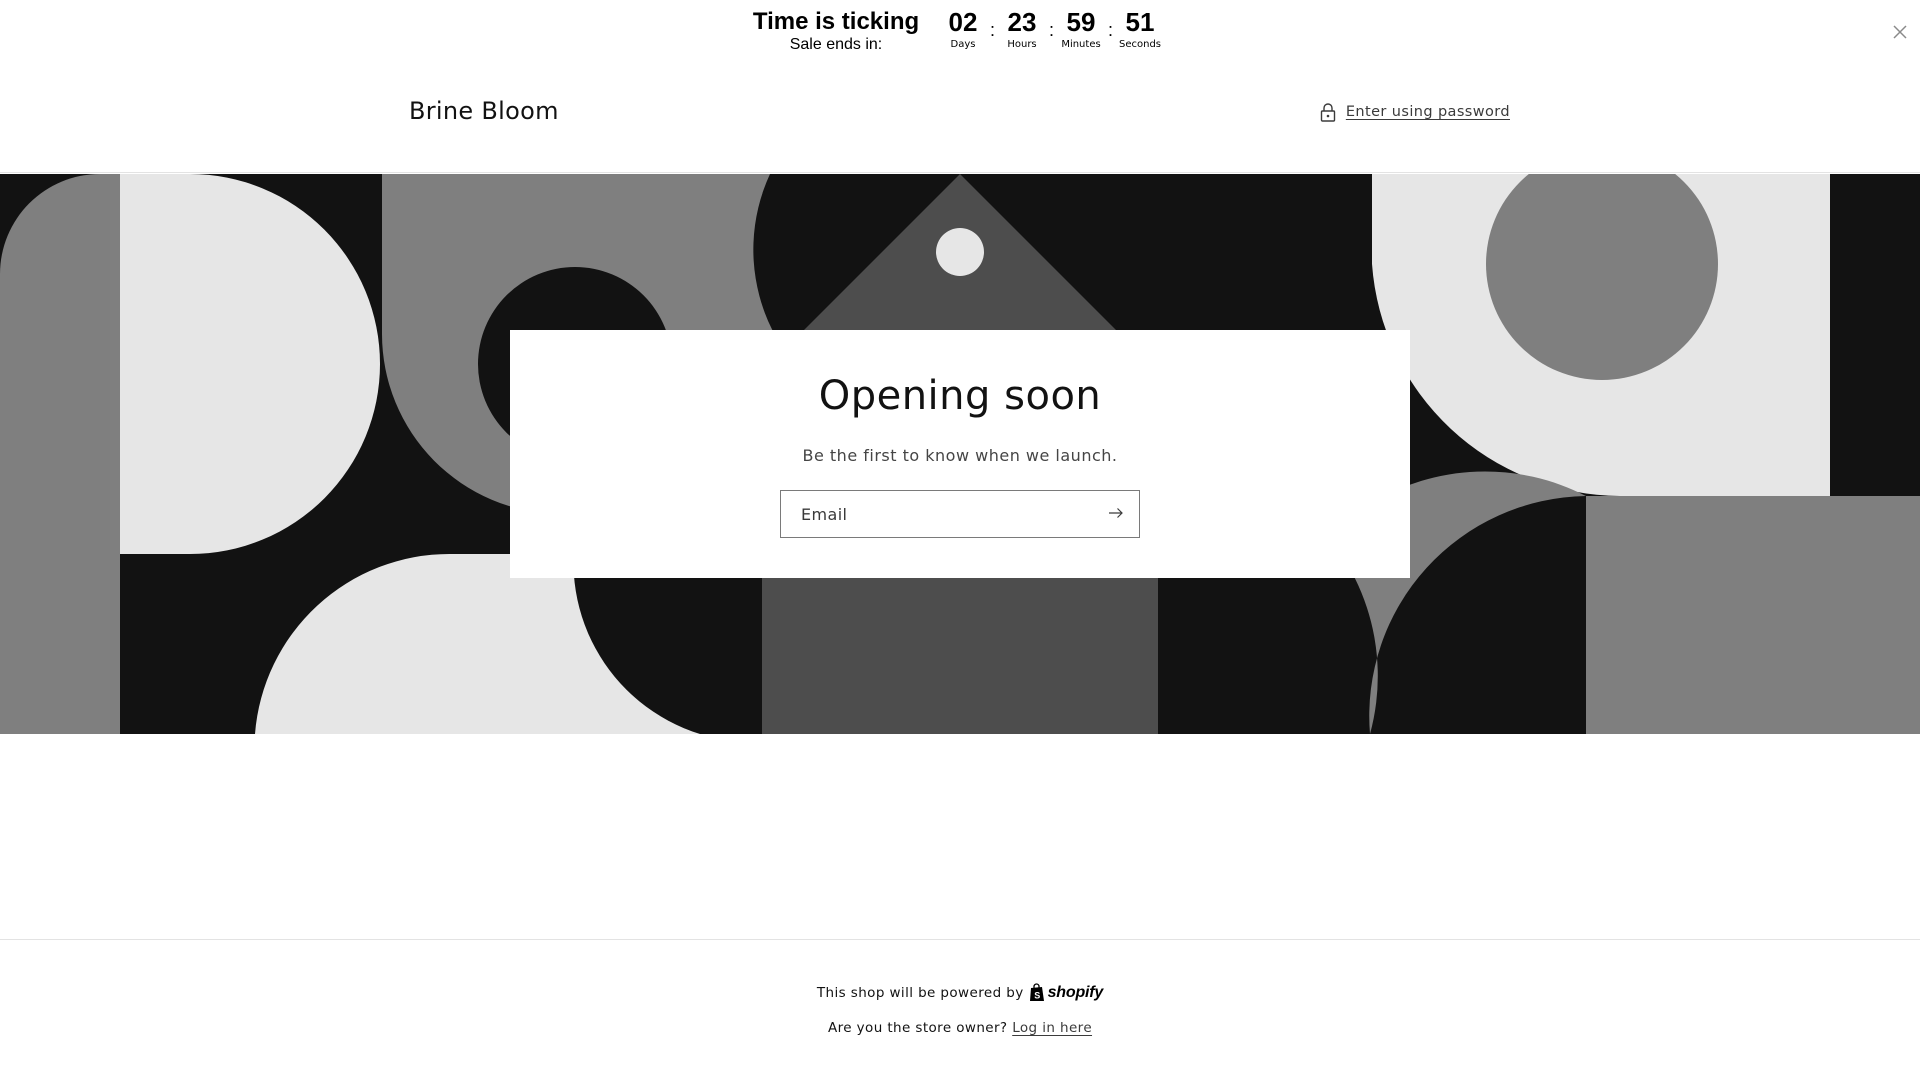 This screenshot has width=1920, height=1080. Describe the element at coordinates (836, 44) in the screenshot. I see `countdown-subtitle: Sale ends in:` at that location.